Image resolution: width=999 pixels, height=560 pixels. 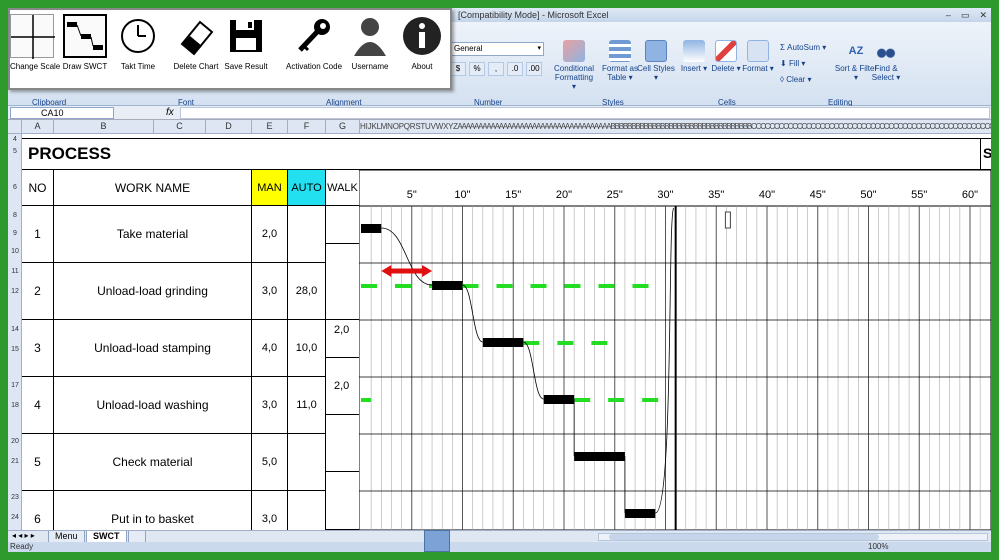 What do you see at coordinates (270, 405) in the screenshot?
I see `row-4-man: 3,0` at bounding box center [270, 405].